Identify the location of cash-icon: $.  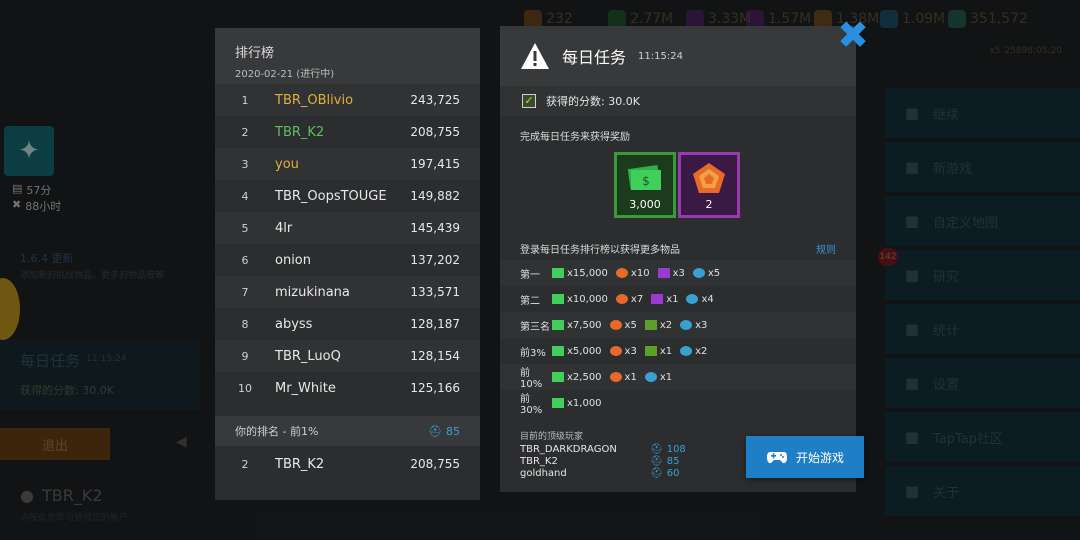
(644, 177).